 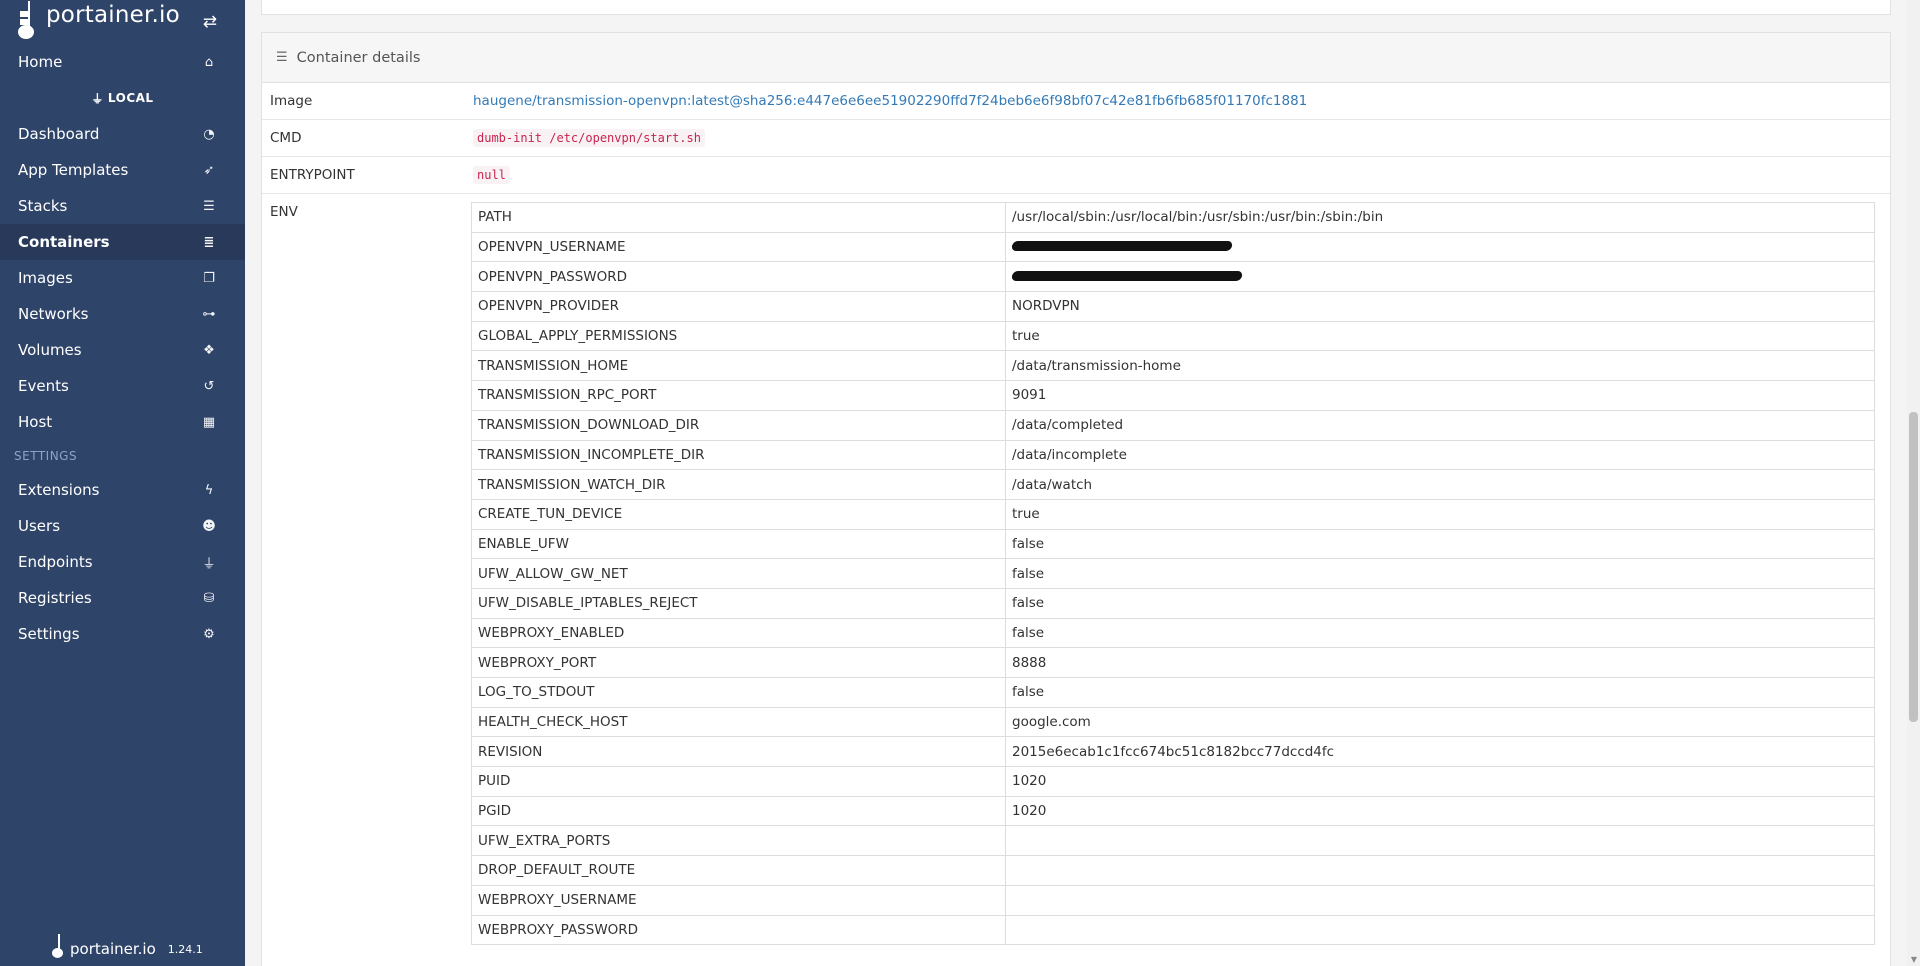 What do you see at coordinates (209, 350) in the screenshot?
I see `cubes-icon: ❖` at bounding box center [209, 350].